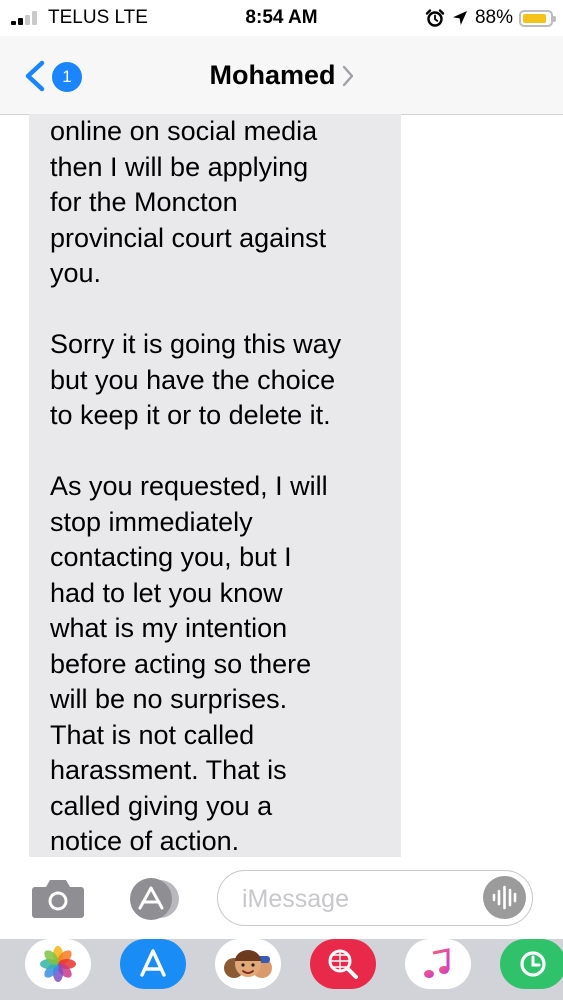  What do you see at coordinates (58, 898) in the screenshot?
I see `camera-icon` at bounding box center [58, 898].